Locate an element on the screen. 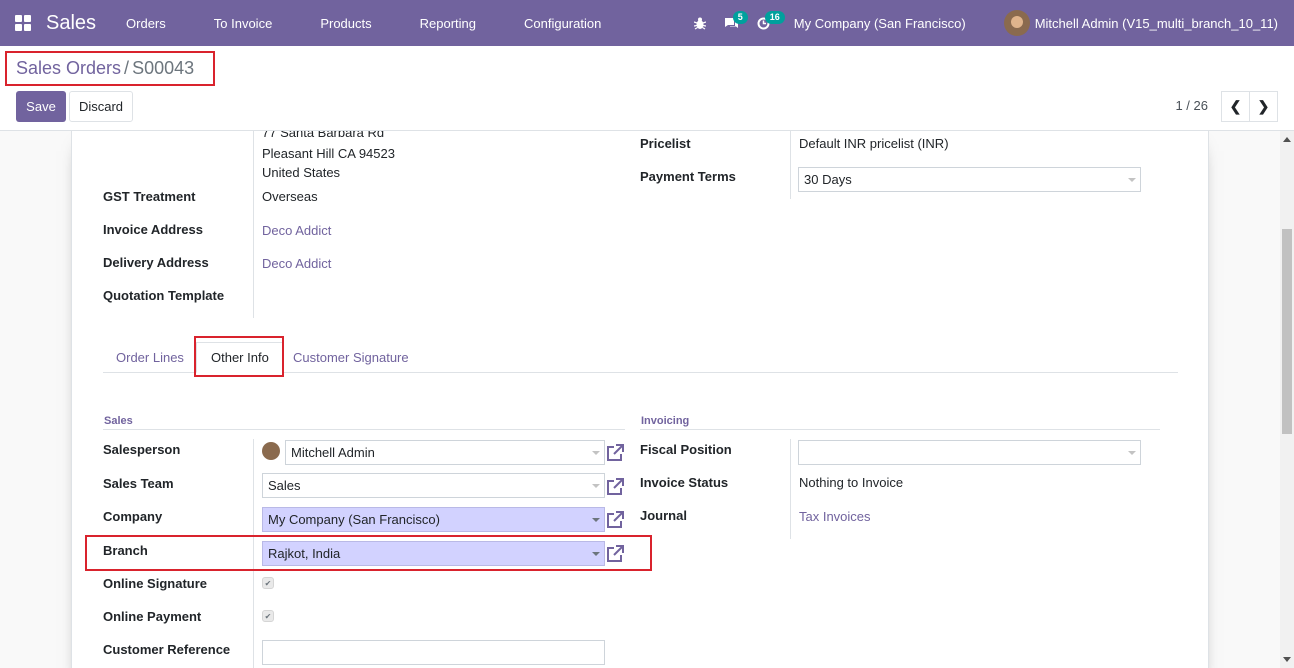 The image size is (1294, 668). menu-configuration: Configuration is located at coordinates (562, 23).